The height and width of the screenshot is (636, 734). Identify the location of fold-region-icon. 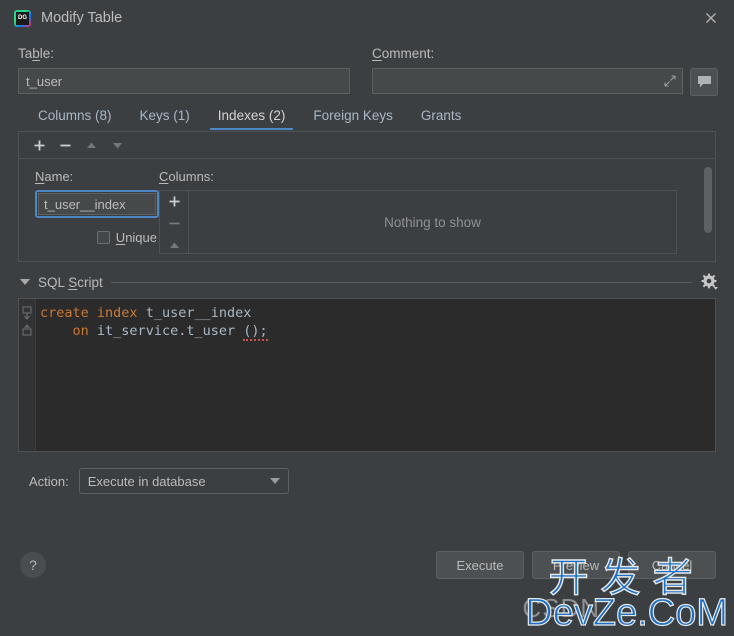
(27, 313).